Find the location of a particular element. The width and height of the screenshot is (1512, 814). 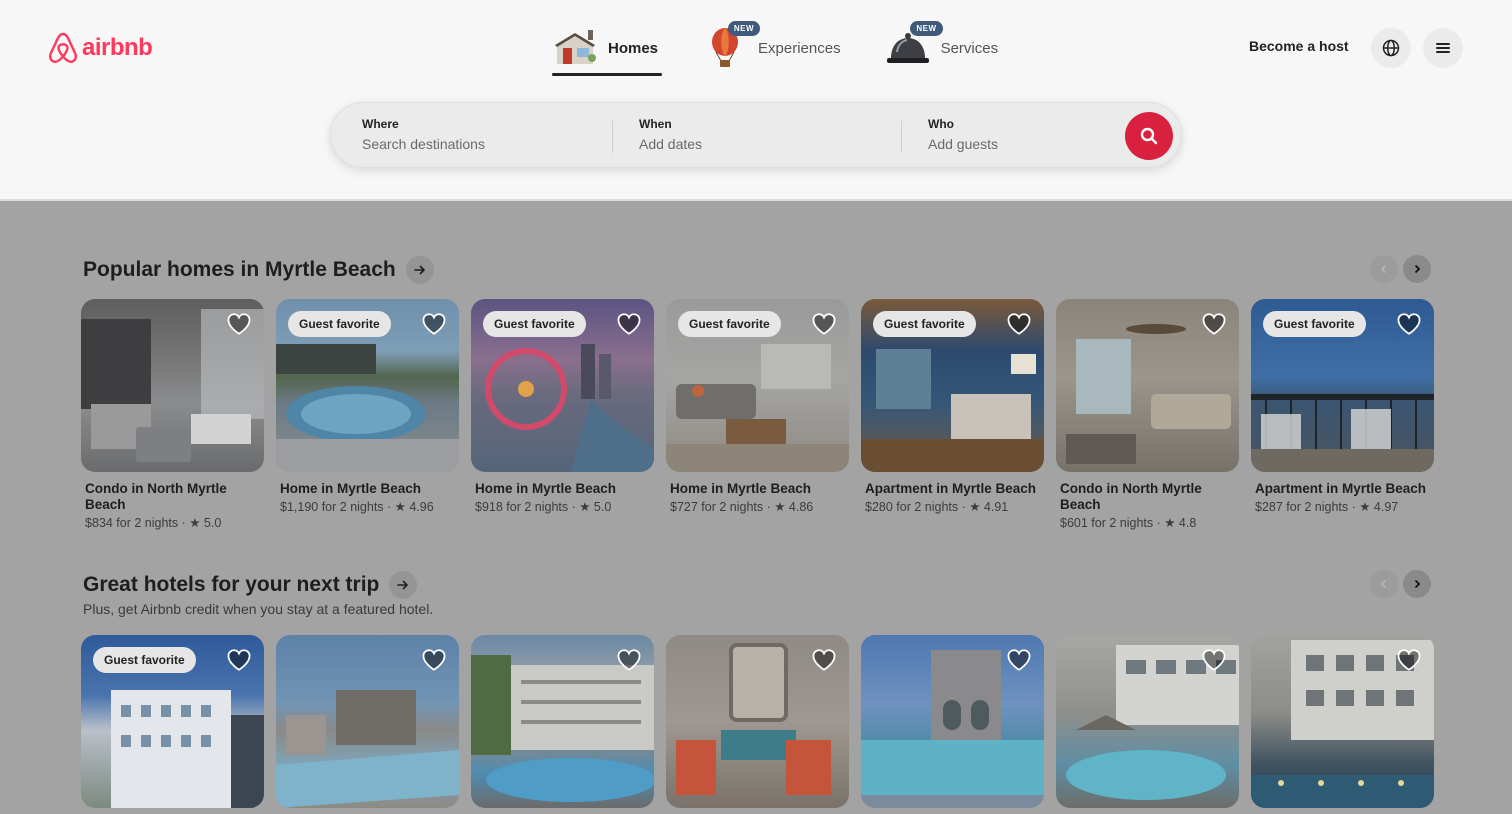

listing-price: $727 for 2 nights is located at coordinates (717, 507).